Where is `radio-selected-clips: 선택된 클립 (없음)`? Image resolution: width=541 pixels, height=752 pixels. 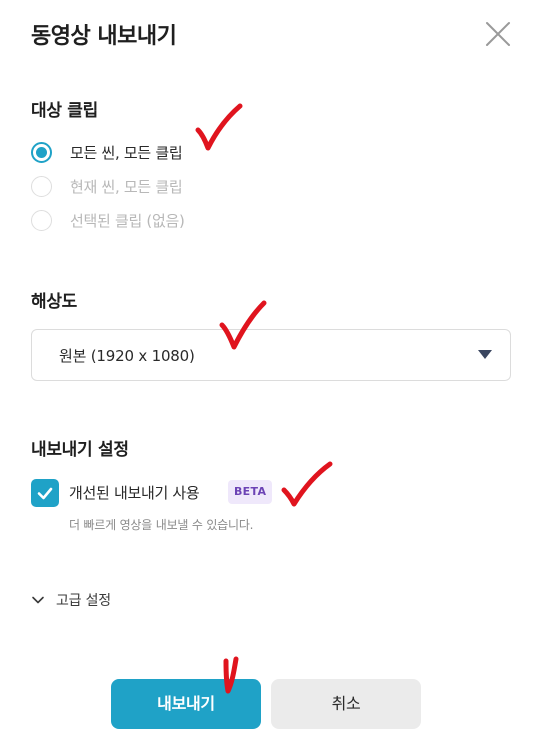
radio-selected-clips: 선택된 클립 (없음) is located at coordinates (108, 220).